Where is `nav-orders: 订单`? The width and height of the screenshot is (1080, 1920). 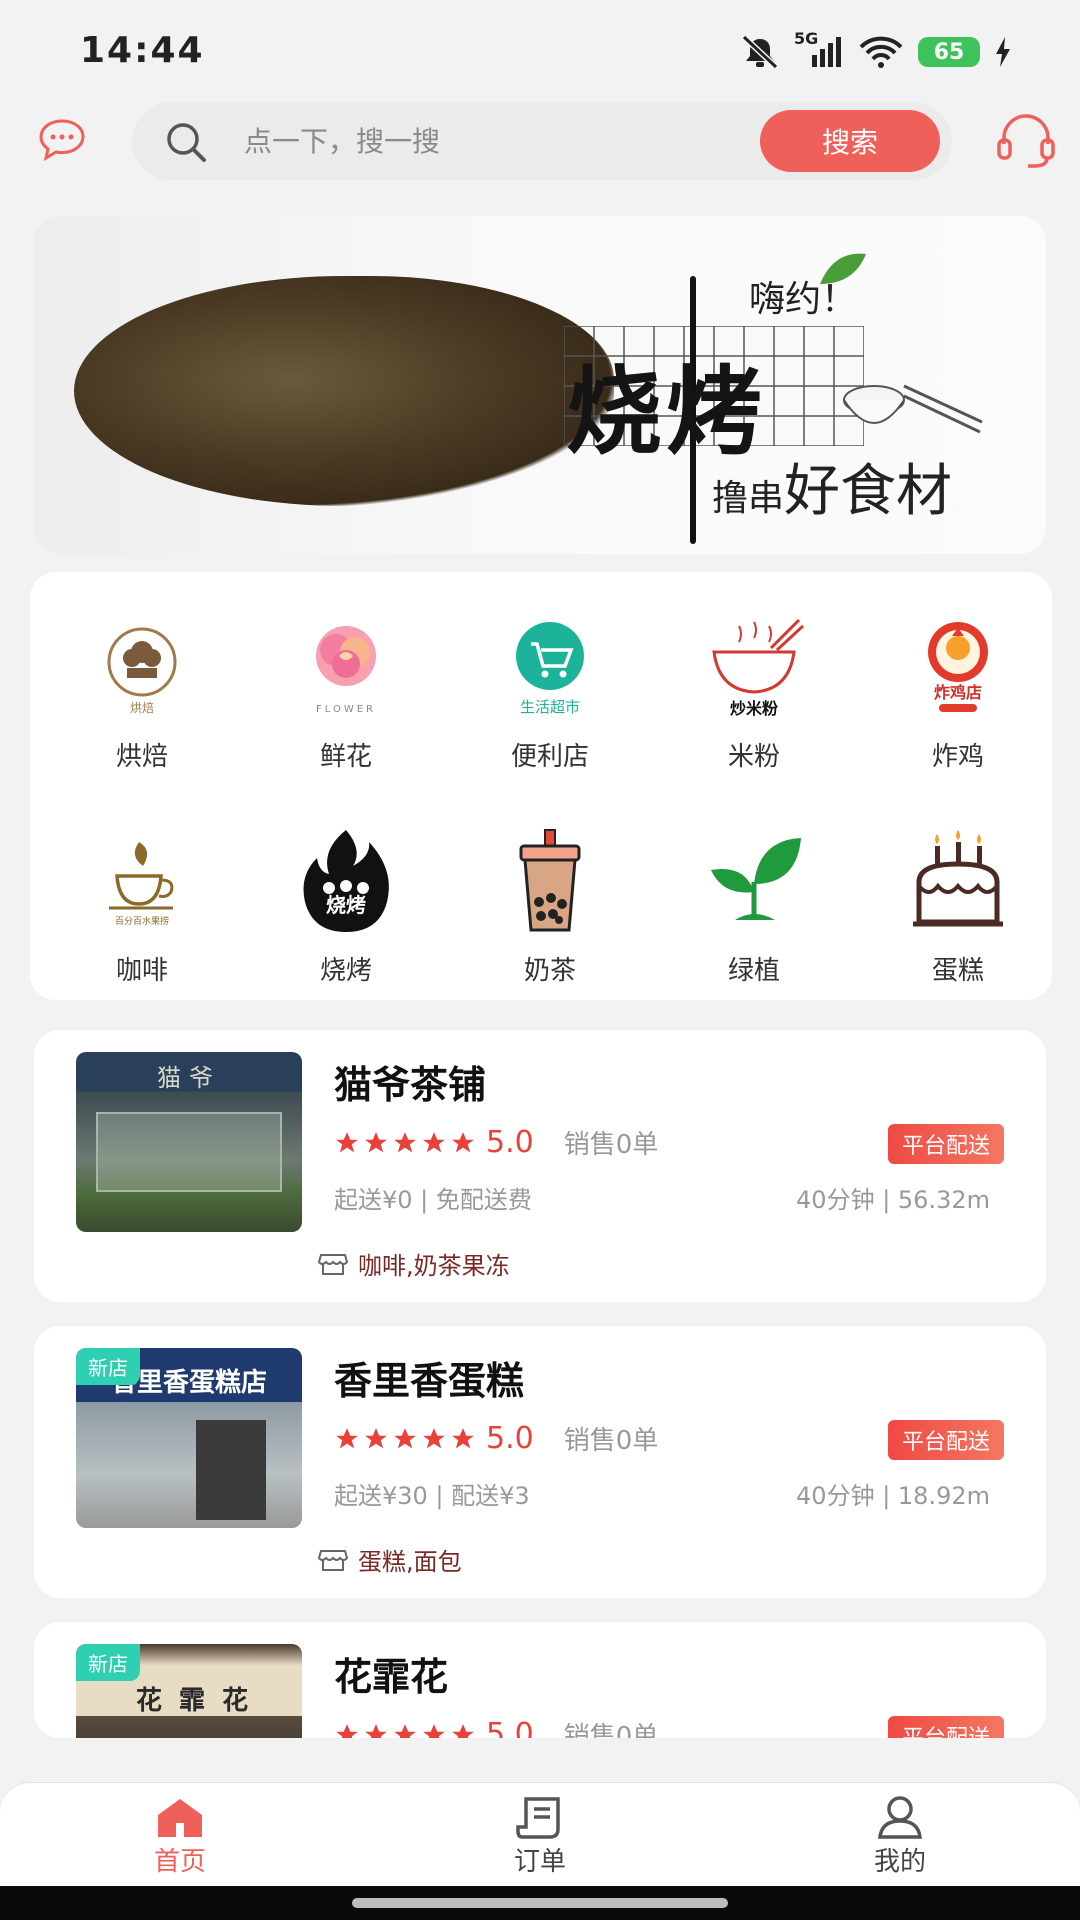
nav-orders: 订单 is located at coordinates (540, 1836).